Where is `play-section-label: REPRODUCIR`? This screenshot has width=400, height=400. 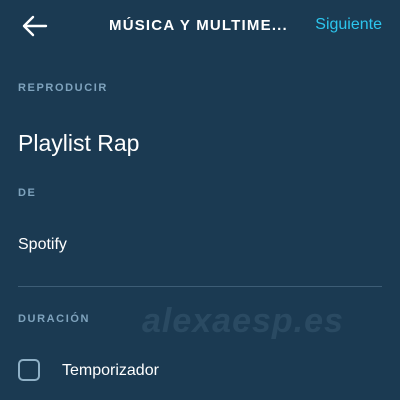
play-section-label: REPRODUCIR is located at coordinates (63, 88).